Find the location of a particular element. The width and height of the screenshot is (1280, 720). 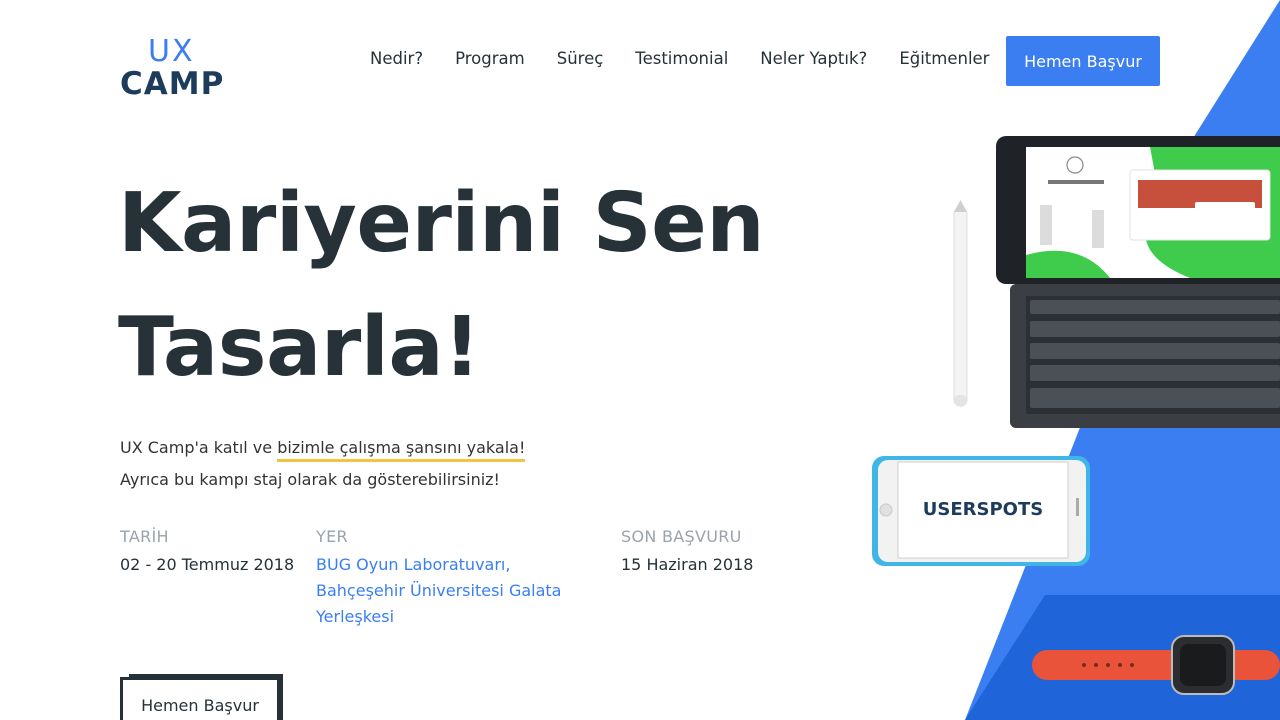

blue-diagonal-shape-dark is located at coordinates (1122, 657).